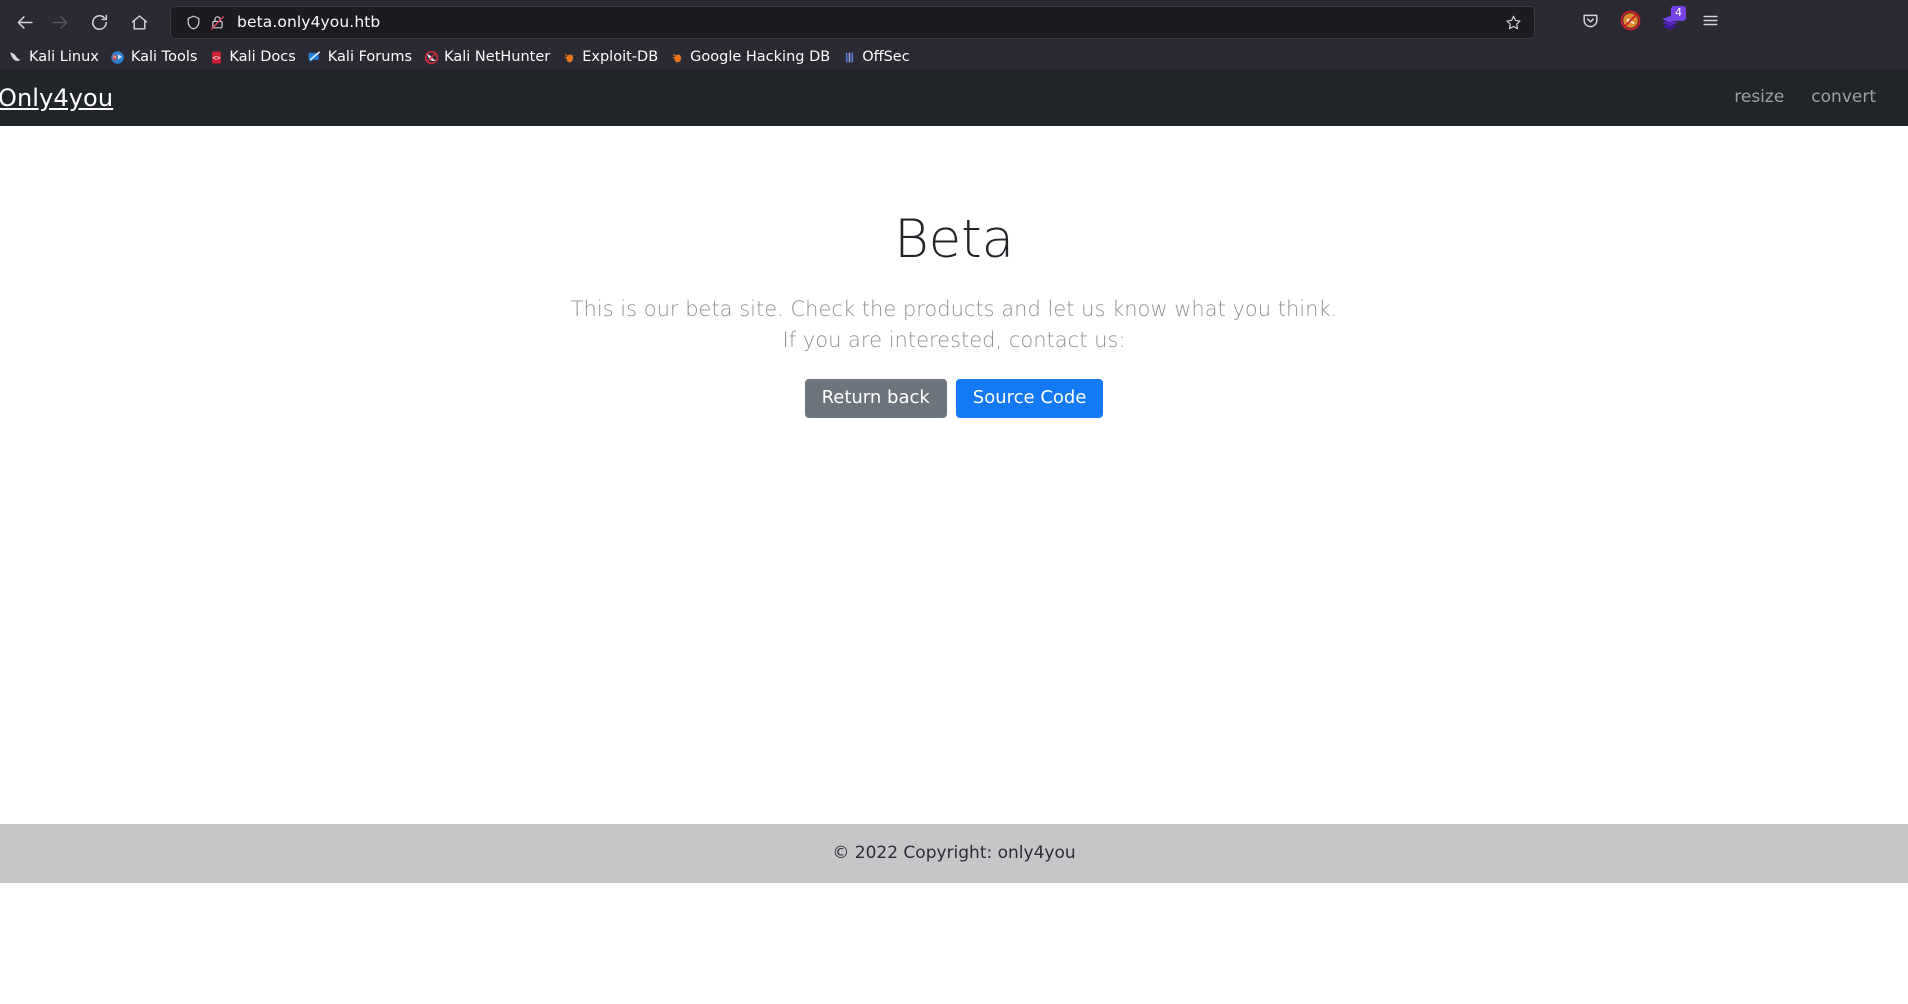  I want to click on bookmark-label: Google Hacking DB, so click(760, 56).